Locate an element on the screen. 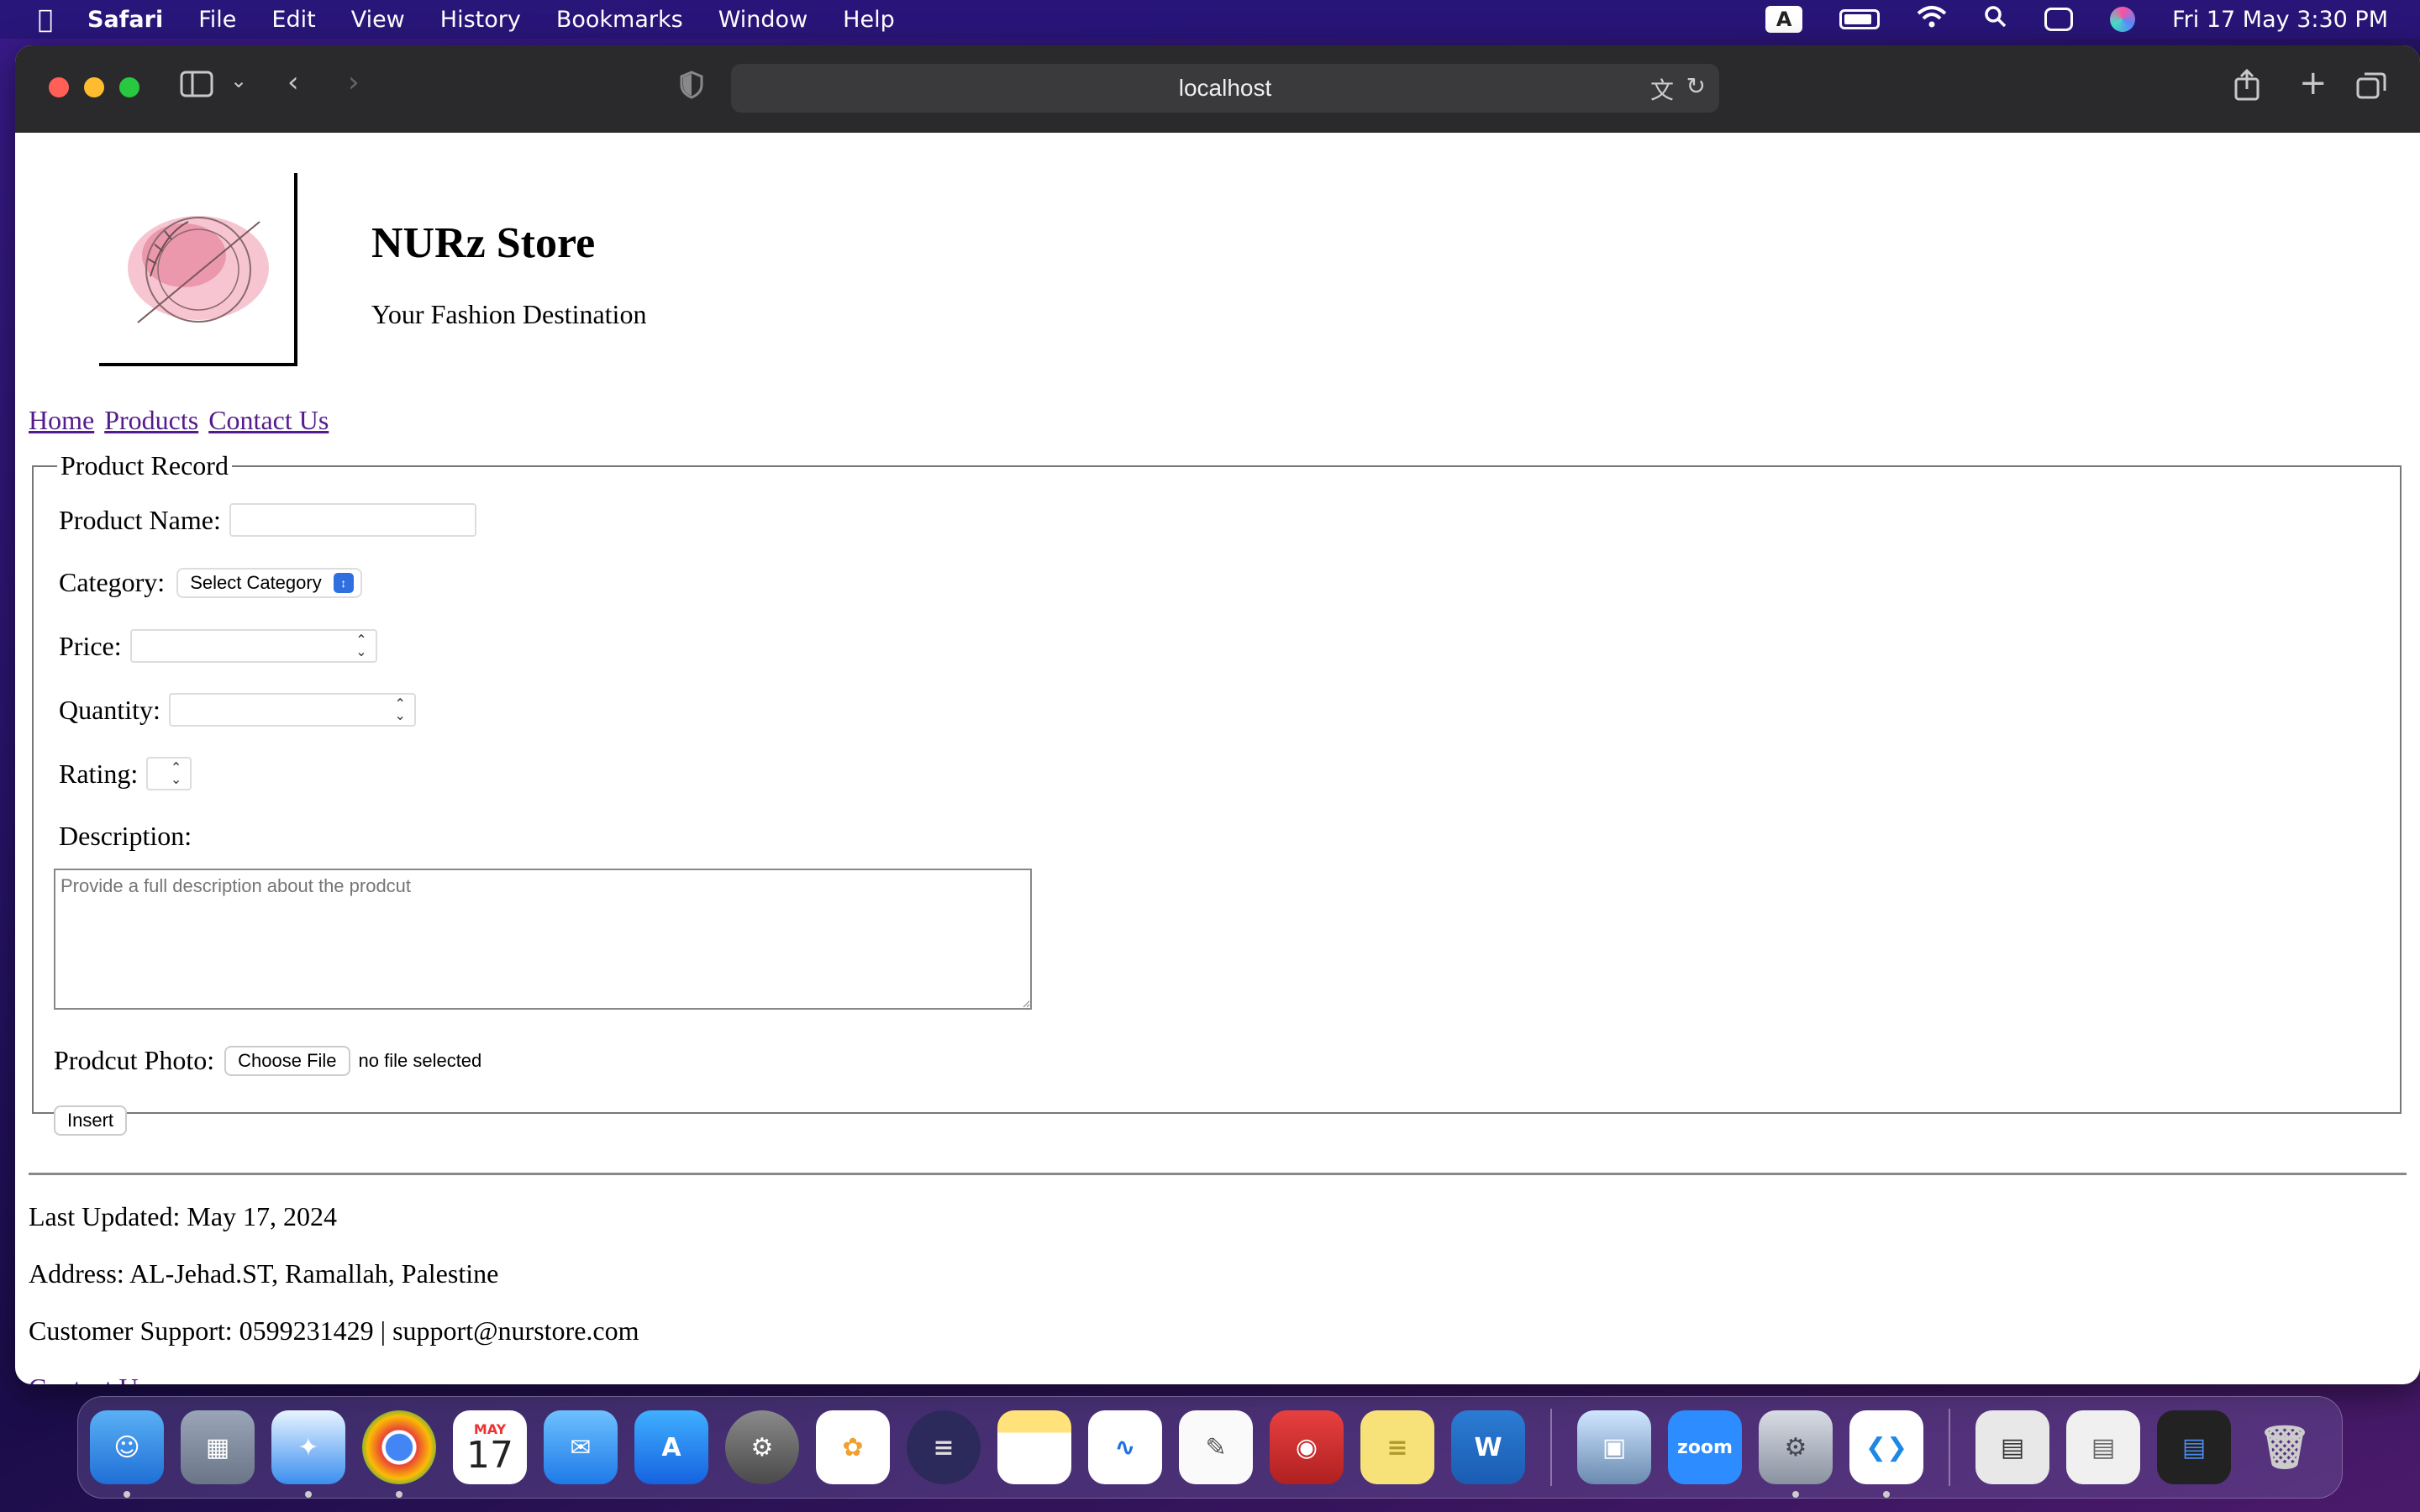 The image size is (2420, 1512). category-label: Category: is located at coordinates (113, 582).